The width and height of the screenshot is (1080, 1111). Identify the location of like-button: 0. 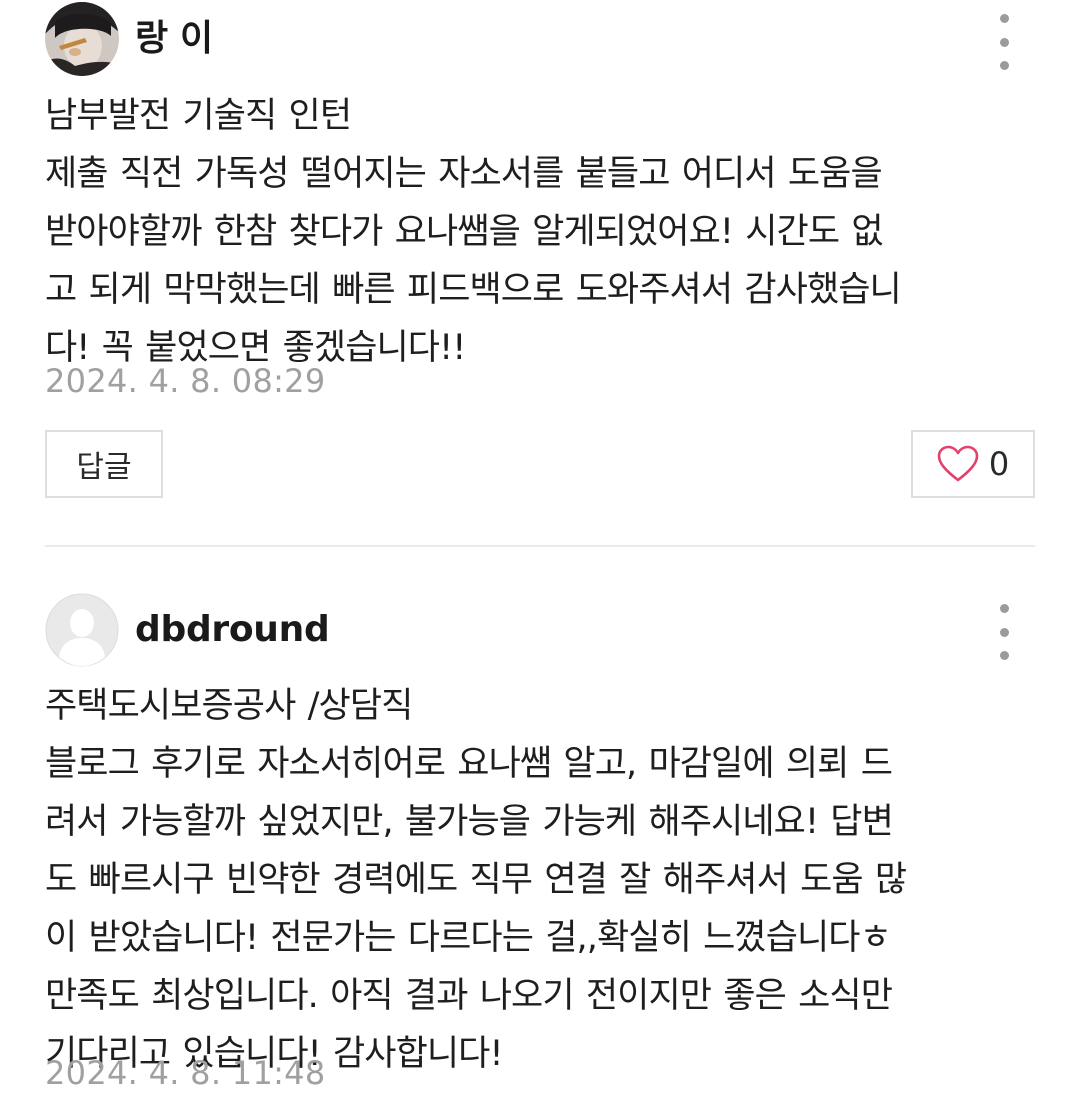
(973, 464).